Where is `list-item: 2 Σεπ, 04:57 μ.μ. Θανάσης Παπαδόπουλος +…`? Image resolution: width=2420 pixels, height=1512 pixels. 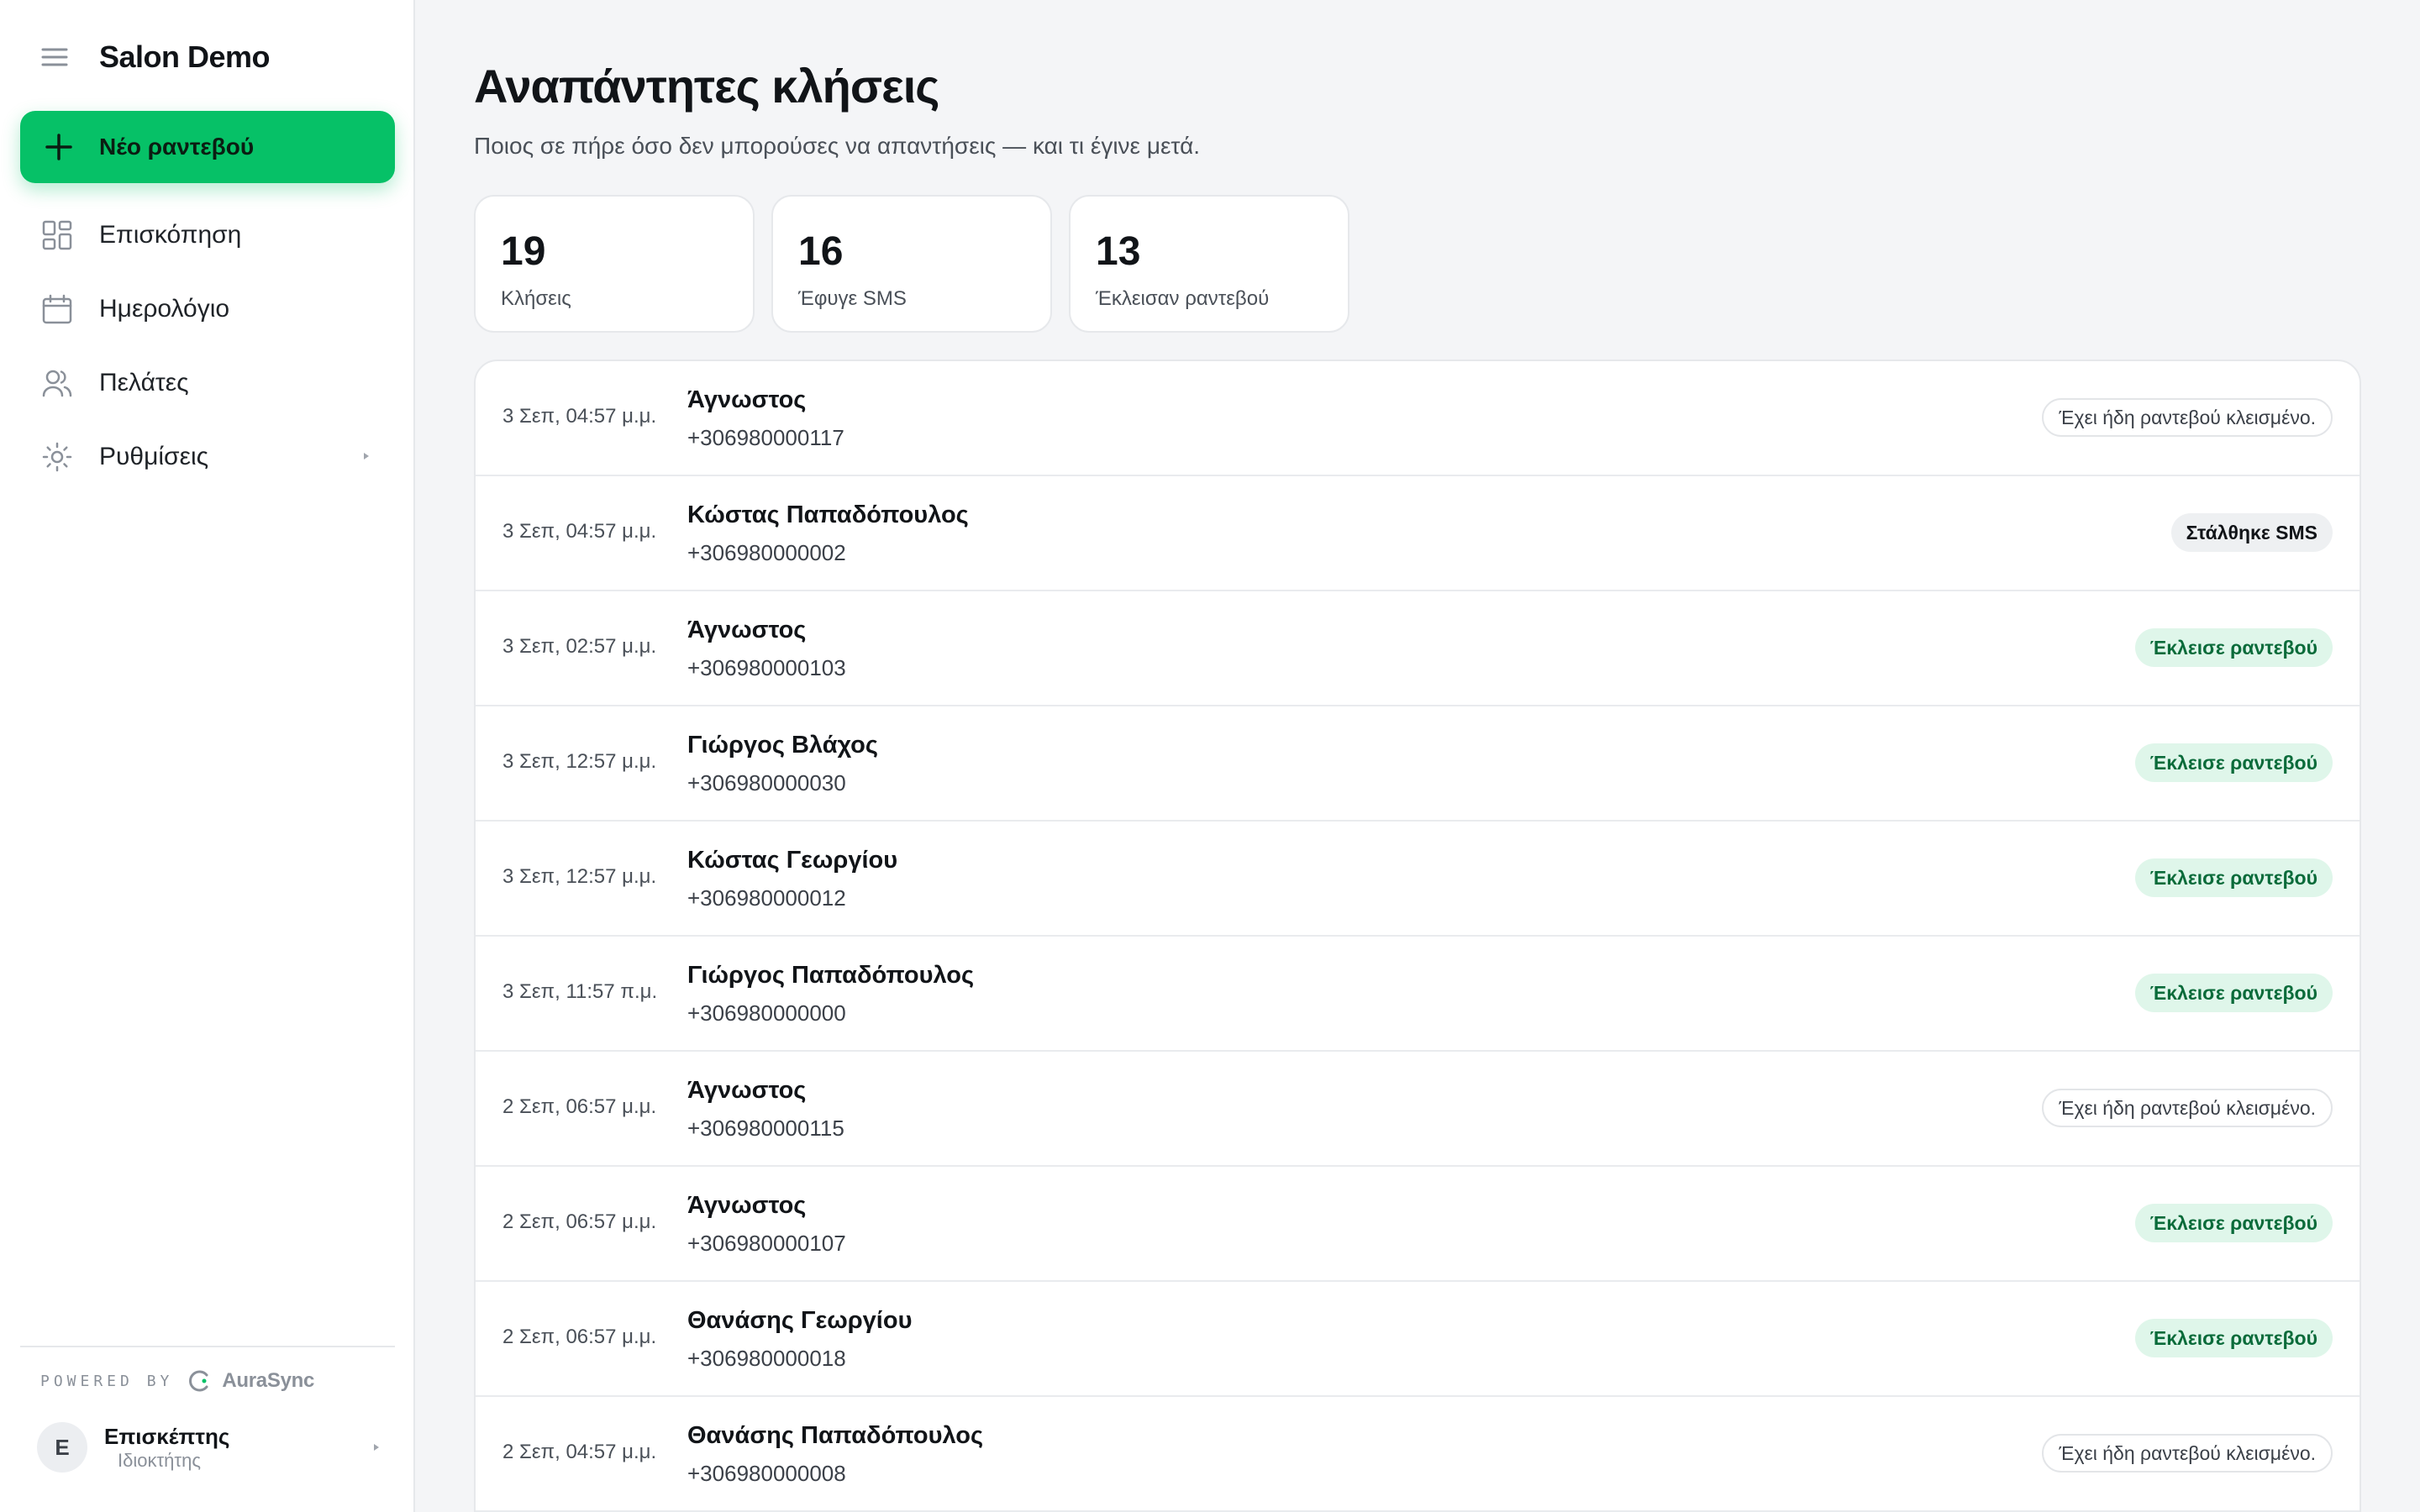 list-item: 2 Σεπ, 04:57 μ.μ. Θανάσης Παπαδόπουλος +… is located at coordinates (1418, 1454).